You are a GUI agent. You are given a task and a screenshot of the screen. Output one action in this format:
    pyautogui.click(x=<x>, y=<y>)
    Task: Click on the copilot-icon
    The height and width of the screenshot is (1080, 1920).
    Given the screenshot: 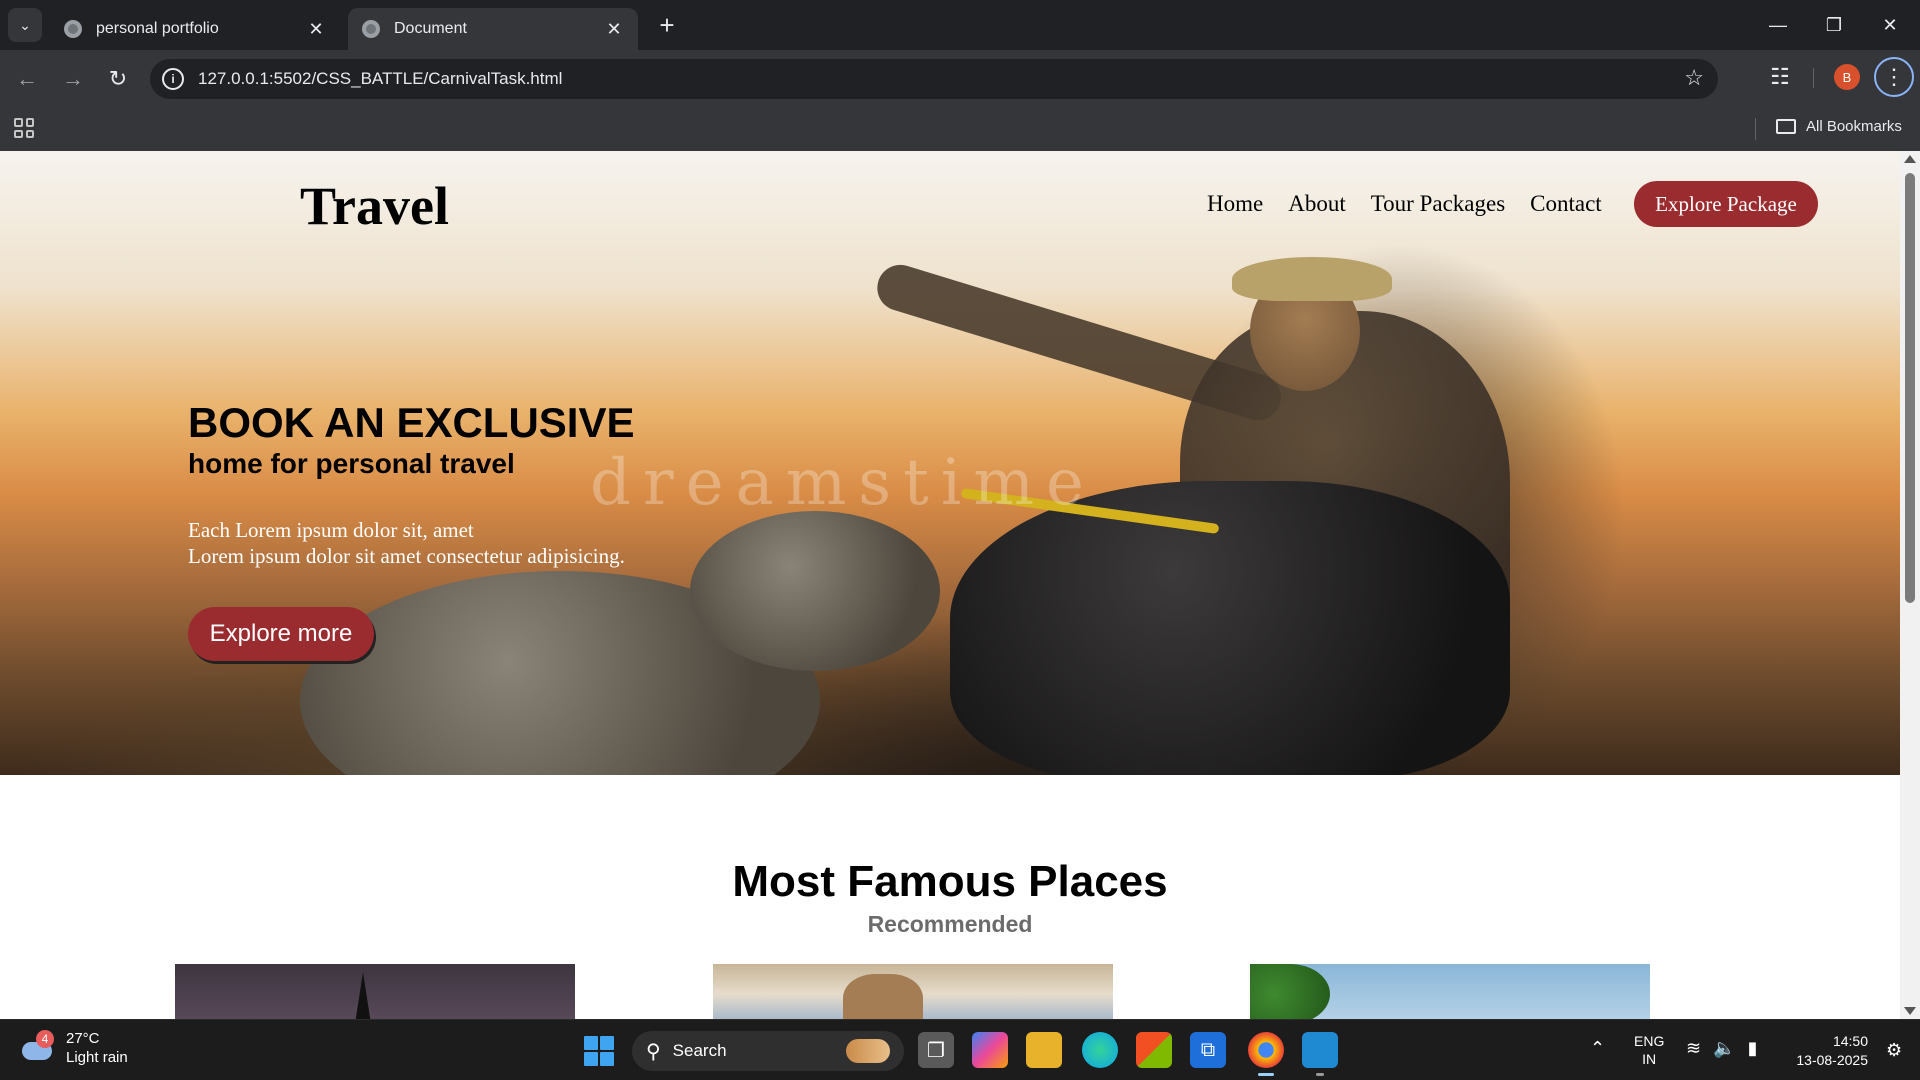 What is the action you would take?
    pyautogui.click(x=990, y=1050)
    